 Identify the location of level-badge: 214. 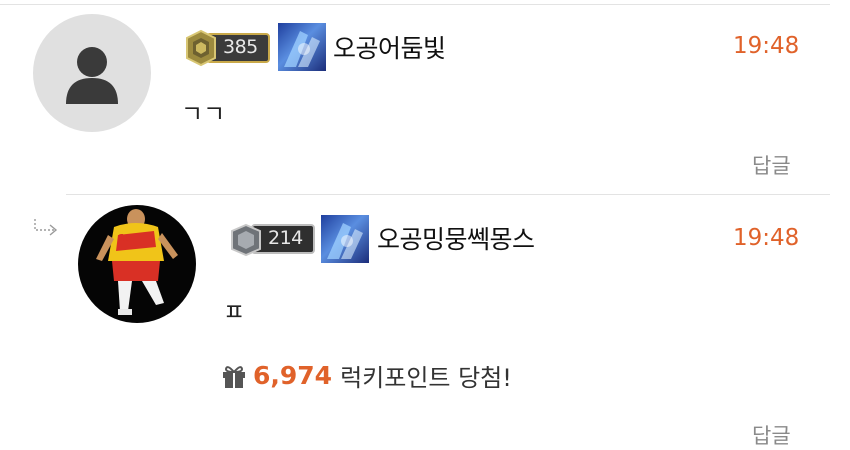
(272, 239).